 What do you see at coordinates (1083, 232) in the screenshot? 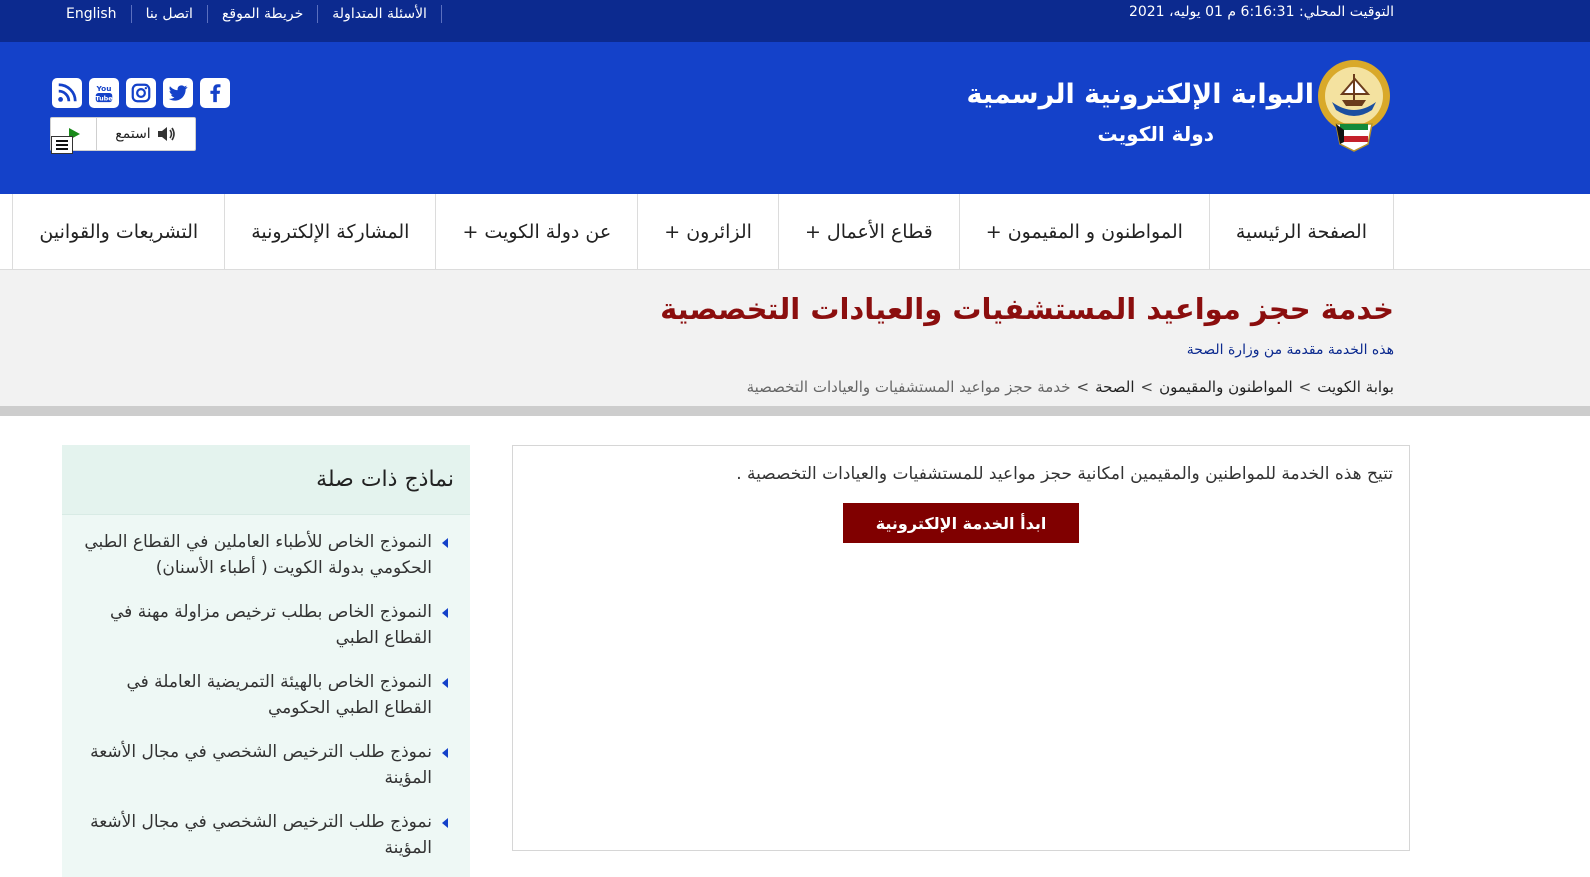
I see `nav-citizens-residents: المواطنون و المقيمون +` at bounding box center [1083, 232].